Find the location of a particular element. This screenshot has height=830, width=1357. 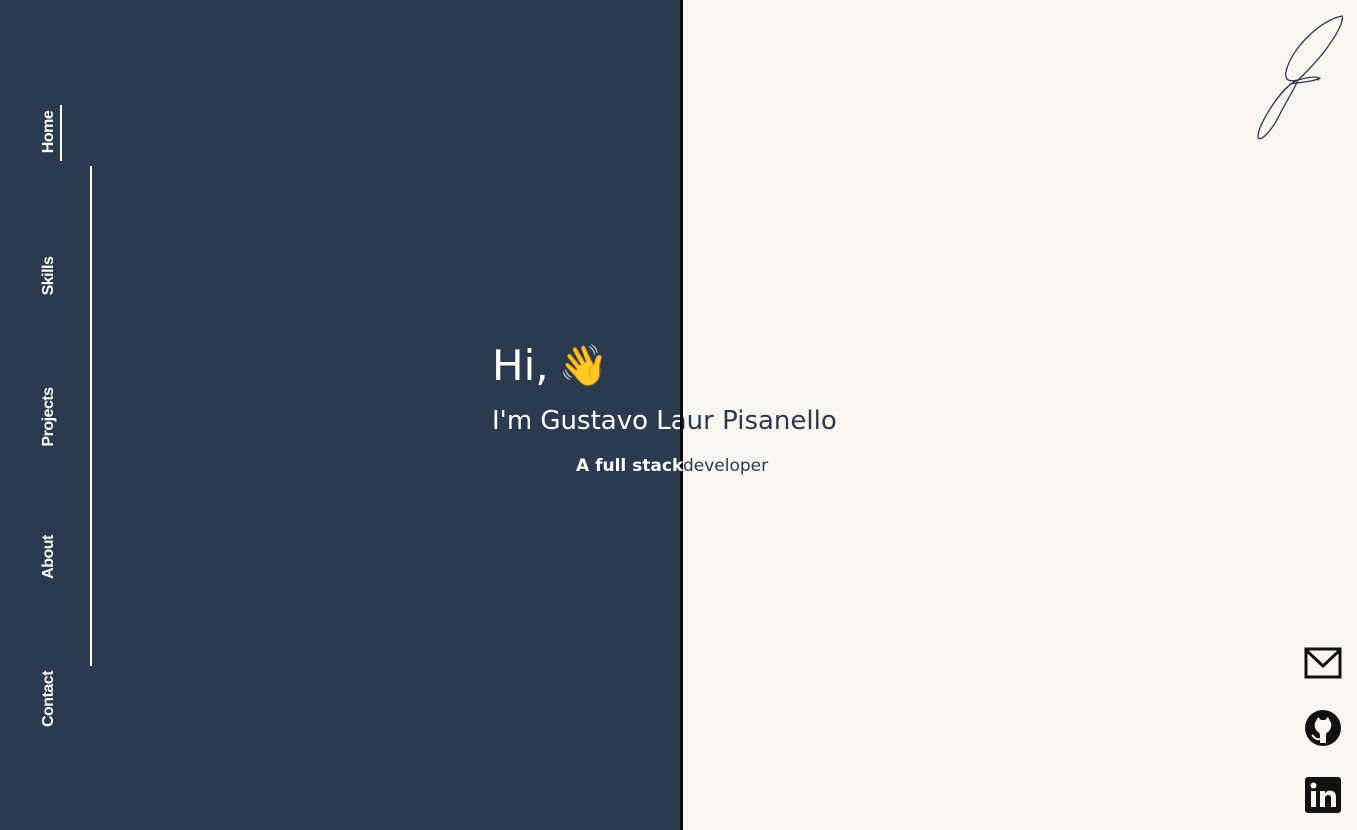

greeting-text: Hi, is located at coordinates (520, 365).